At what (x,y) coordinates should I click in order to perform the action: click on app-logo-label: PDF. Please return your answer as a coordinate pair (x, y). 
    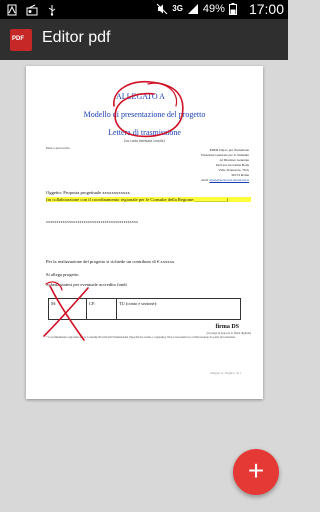
    Looking at the image, I should click on (18, 39).